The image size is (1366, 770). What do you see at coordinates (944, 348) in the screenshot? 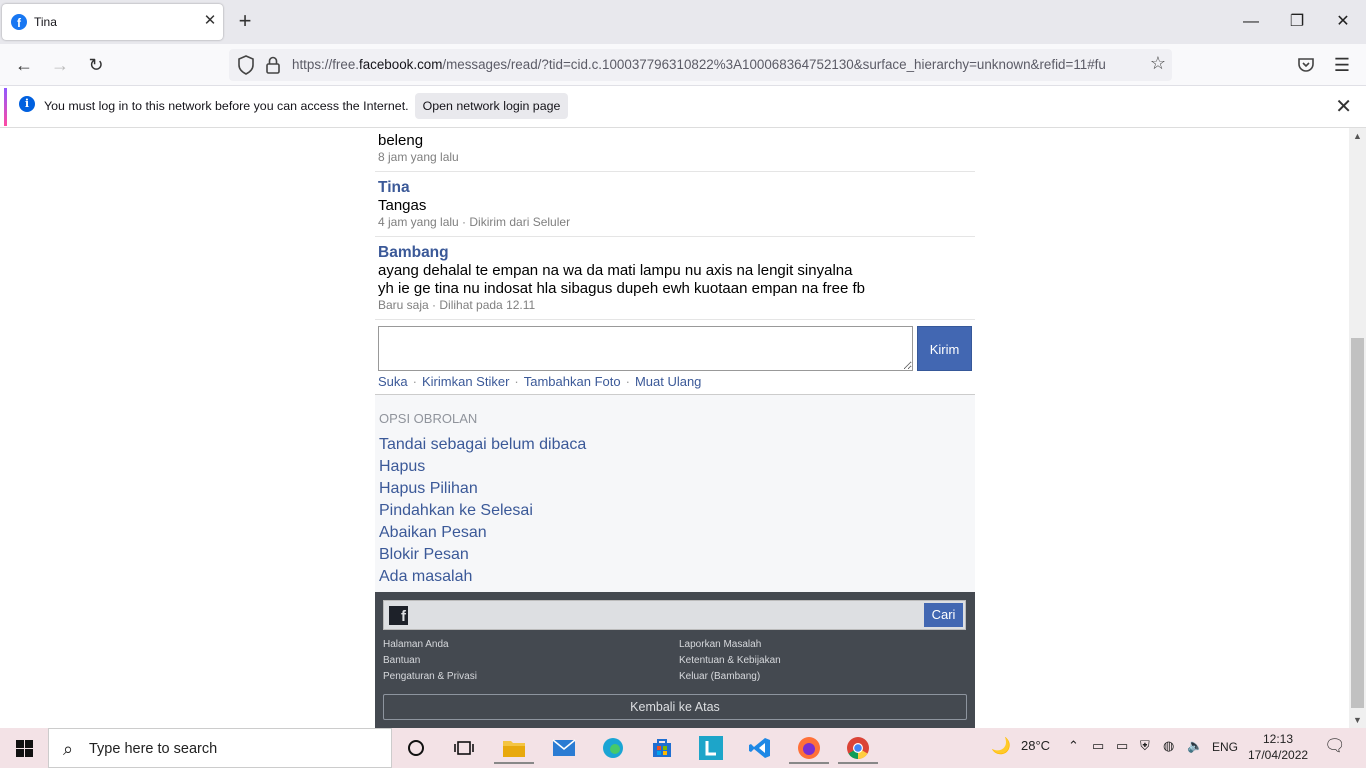
I see `send-button: Kirim` at bounding box center [944, 348].